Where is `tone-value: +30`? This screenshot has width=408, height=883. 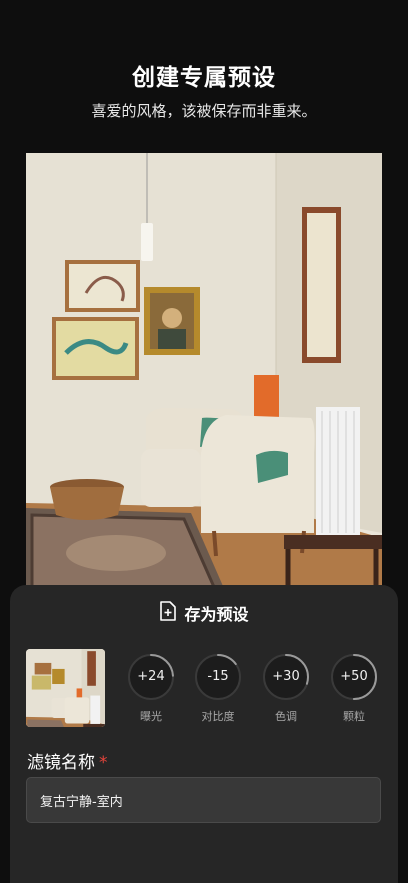
tone-value: +30 is located at coordinates (286, 676).